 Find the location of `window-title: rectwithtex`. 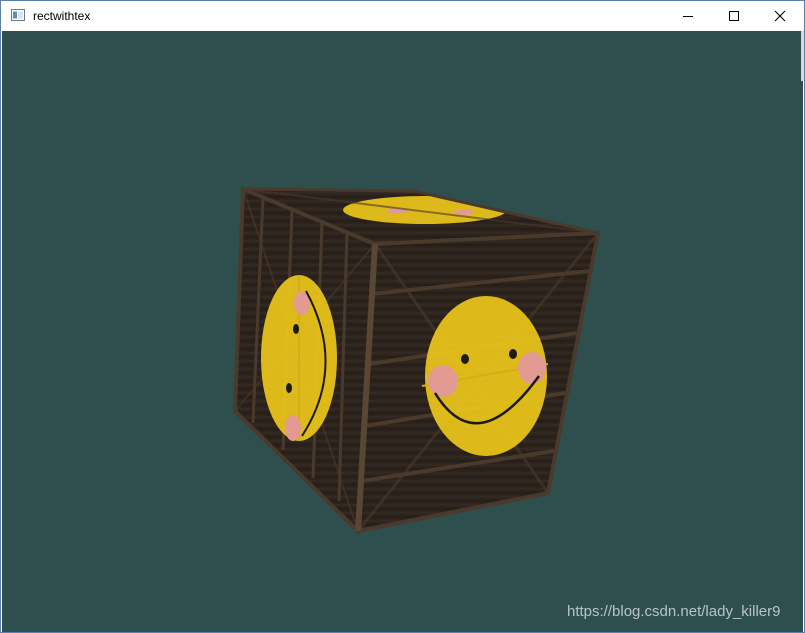

window-title: rectwithtex is located at coordinates (62, 16).